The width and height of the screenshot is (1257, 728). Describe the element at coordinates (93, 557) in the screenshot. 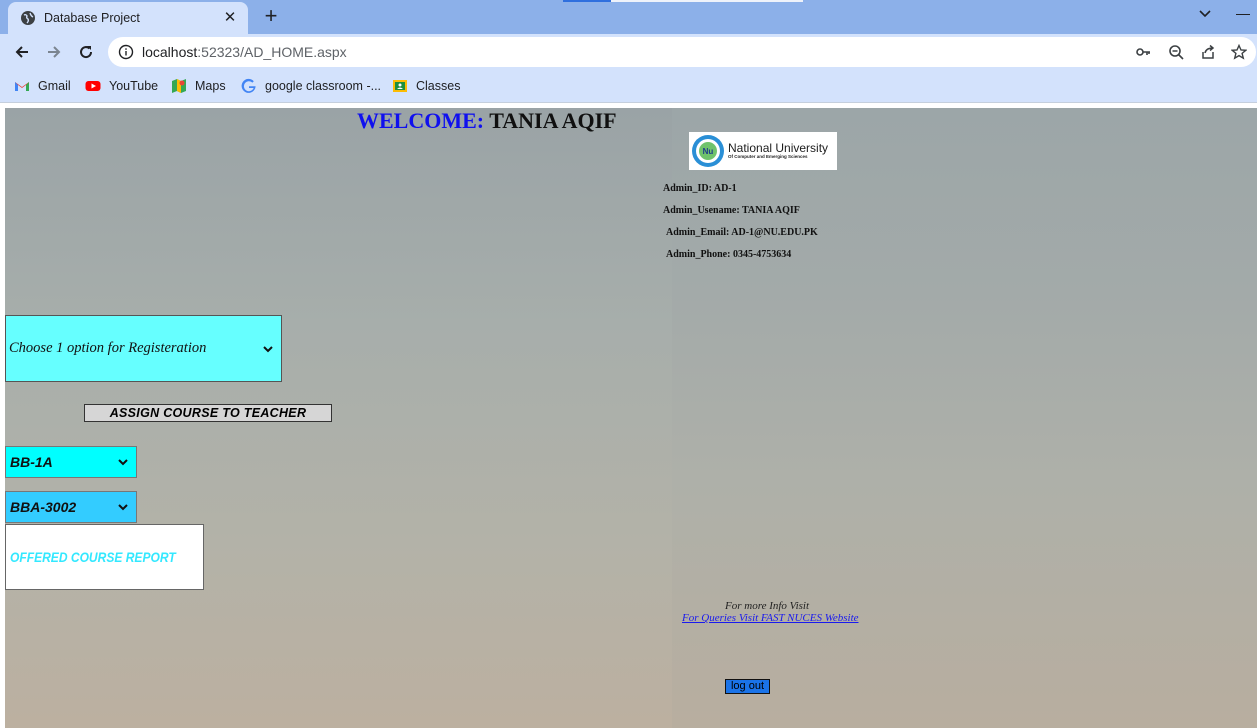

I see `report-select-value: OFFERED COURSE REPORT` at that location.